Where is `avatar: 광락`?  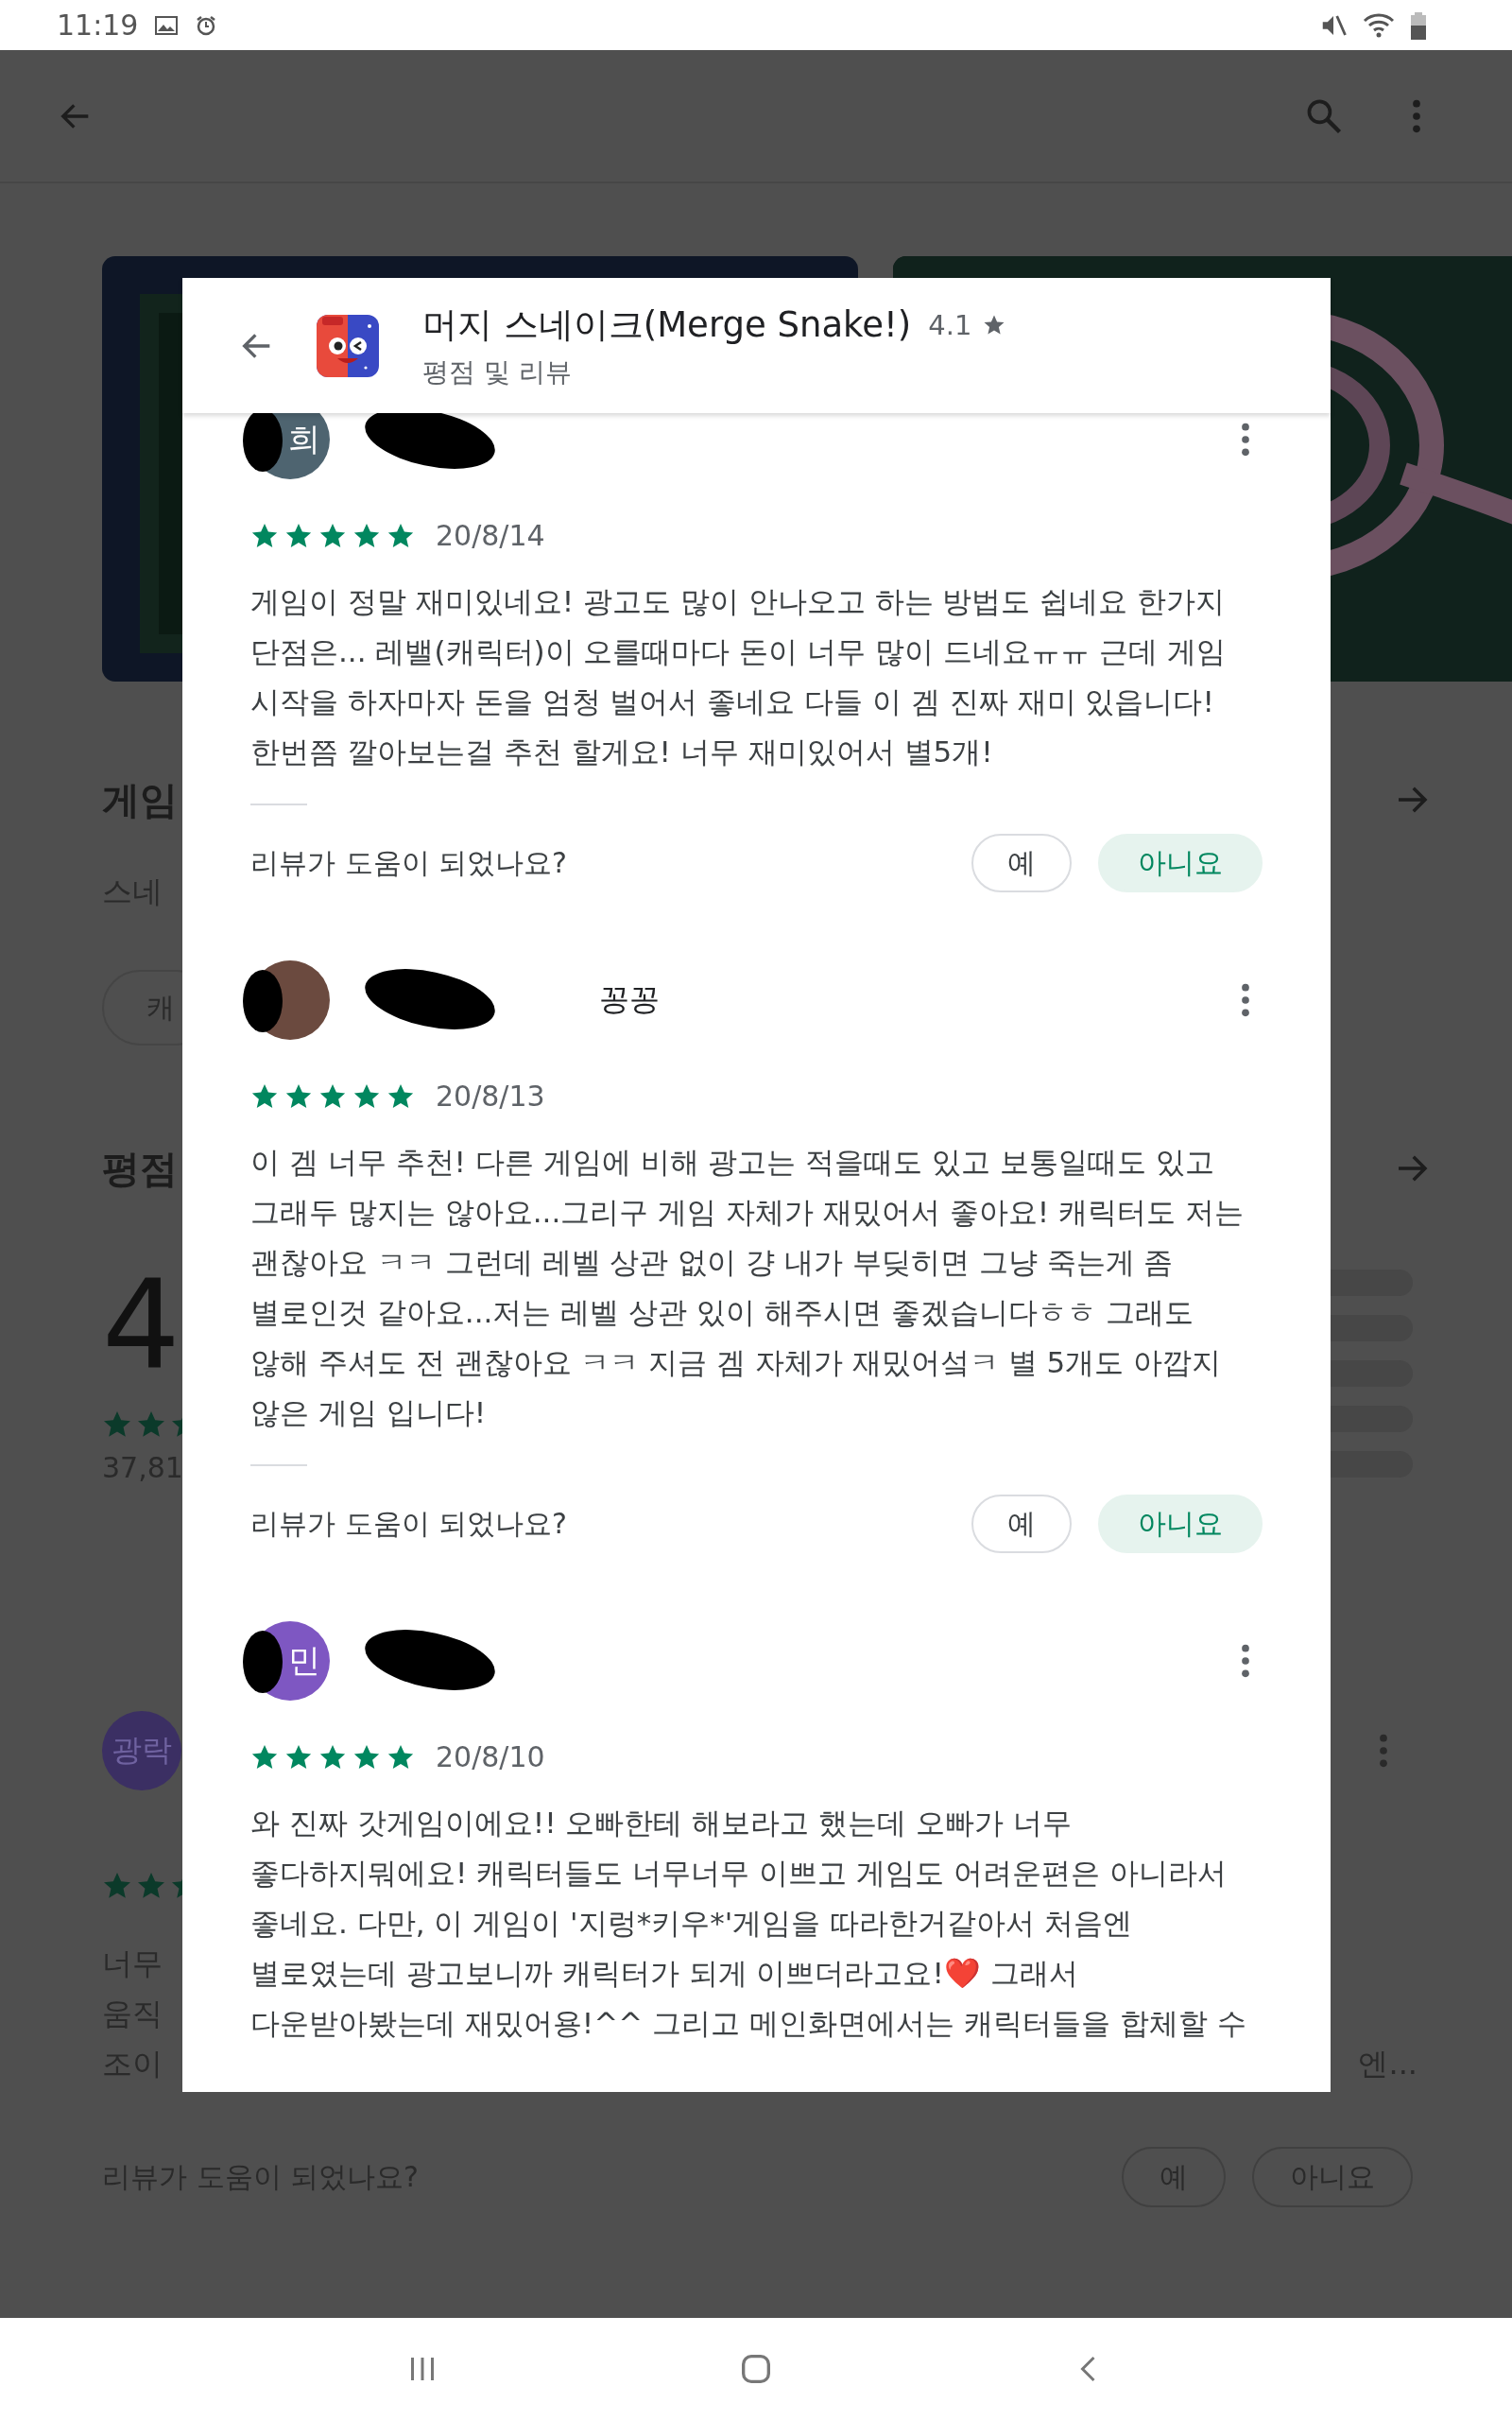
avatar: 광락 is located at coordinates (141, 1751).